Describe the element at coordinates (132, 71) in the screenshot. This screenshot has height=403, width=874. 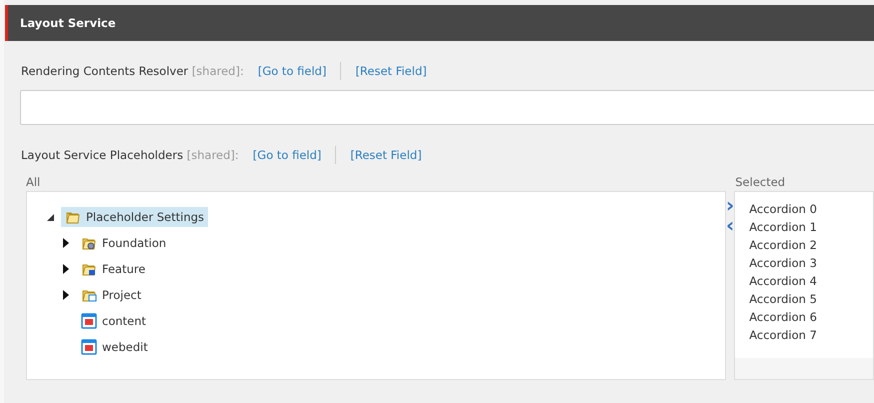
I see `field-label: Rendering Contents Resolver [shared]:` at that location.